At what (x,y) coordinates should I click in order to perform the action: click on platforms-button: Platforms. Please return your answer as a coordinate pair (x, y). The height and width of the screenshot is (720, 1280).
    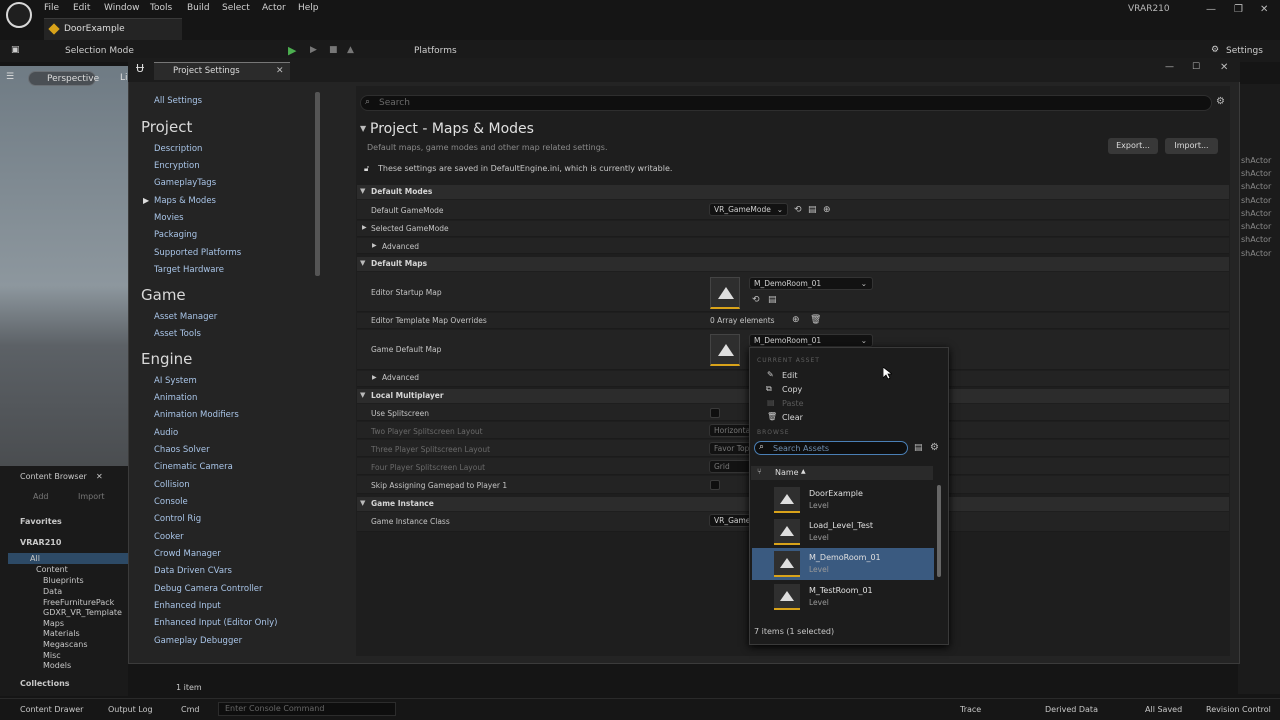
    Looking at the image, I should click on (435, 51).